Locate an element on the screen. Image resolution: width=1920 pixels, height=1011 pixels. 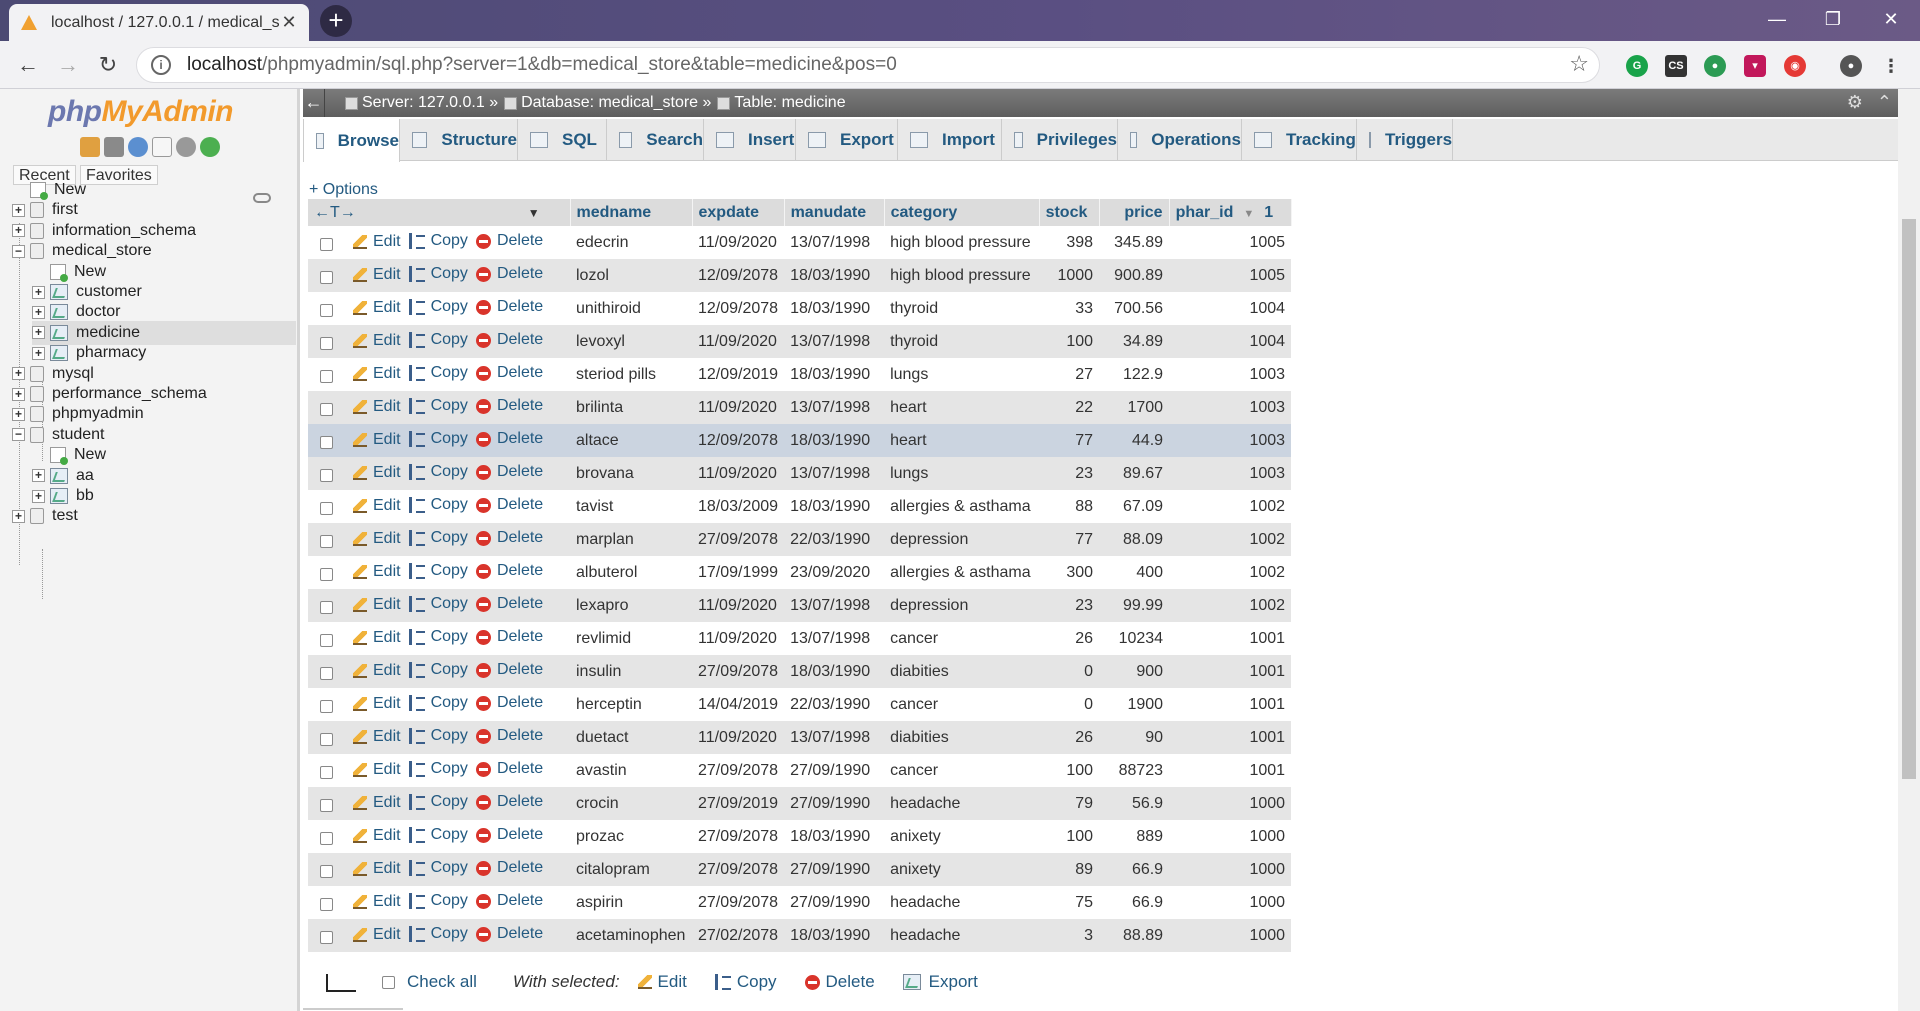
back-arrow-icon: ← is located at coordinates (28, 65).